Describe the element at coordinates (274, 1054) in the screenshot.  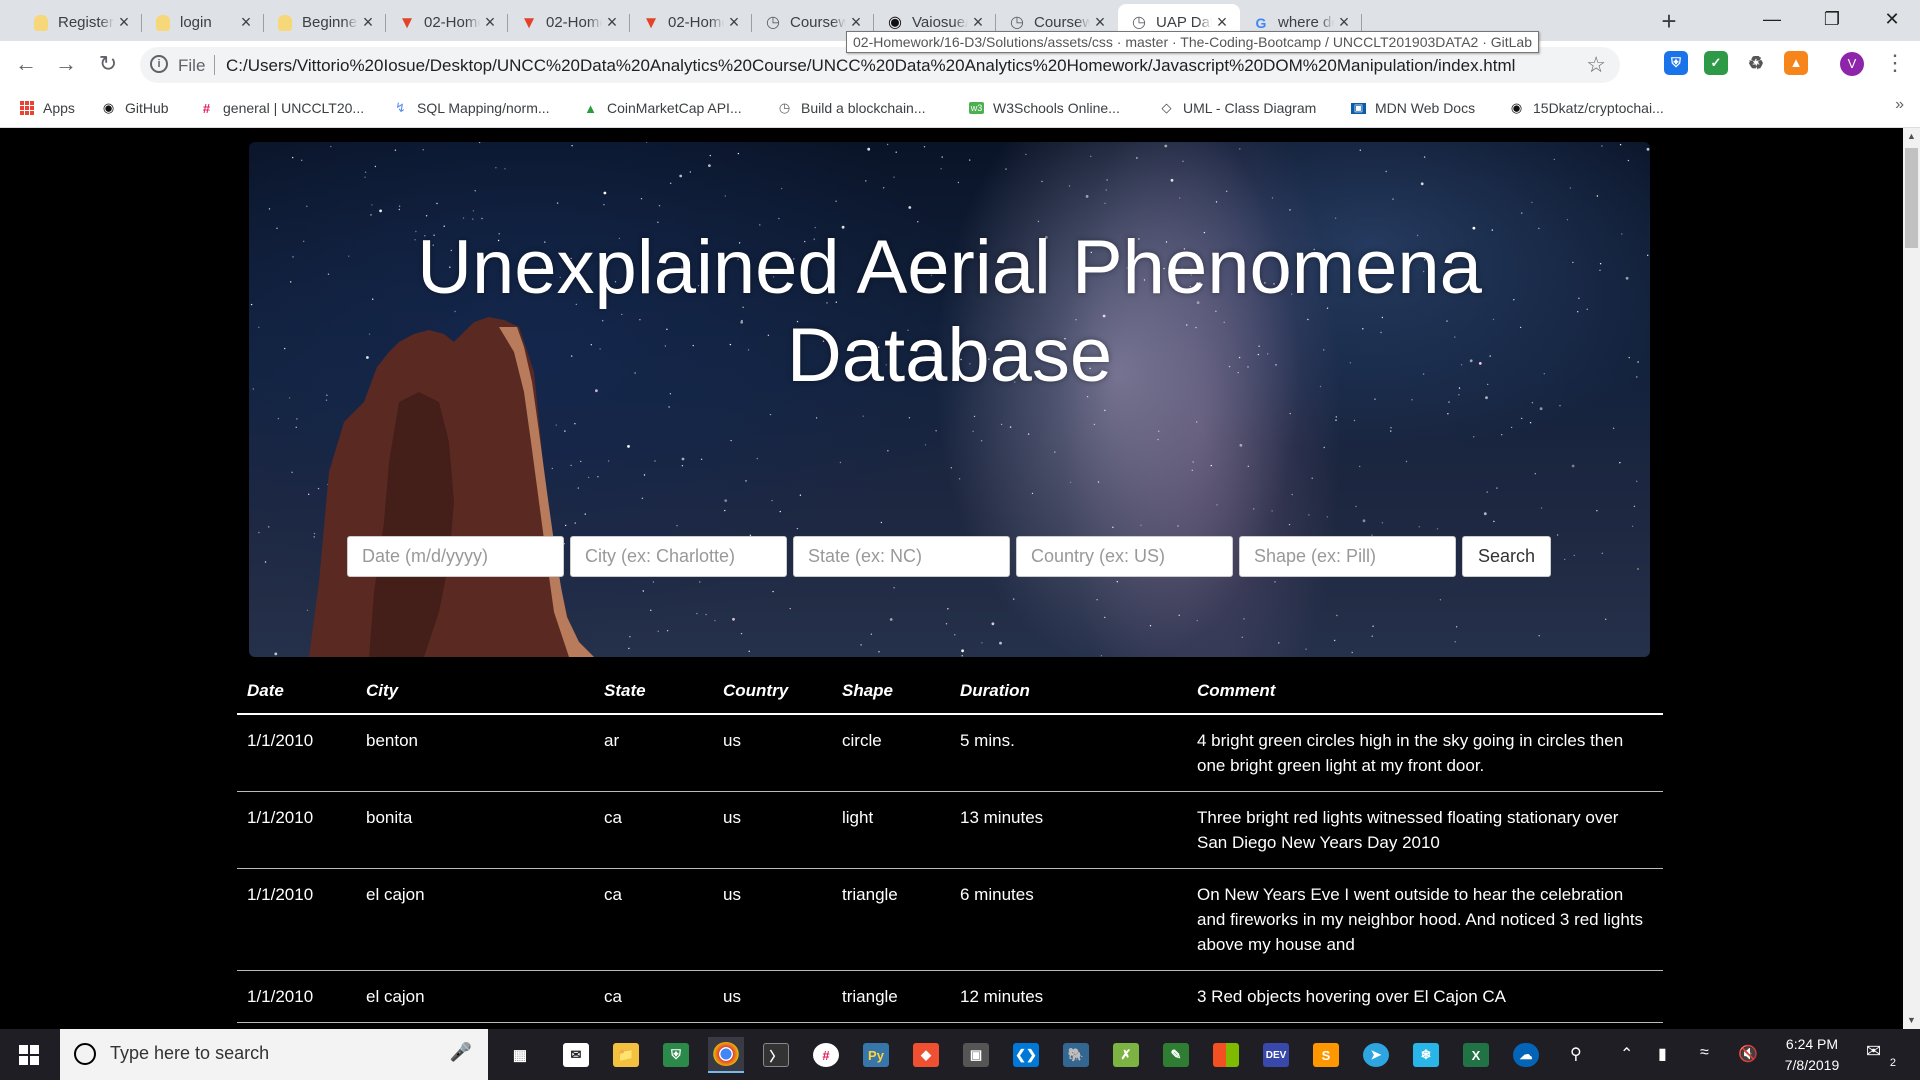
I see `taskbar-search-box: Type here to search 🎤` at that location.